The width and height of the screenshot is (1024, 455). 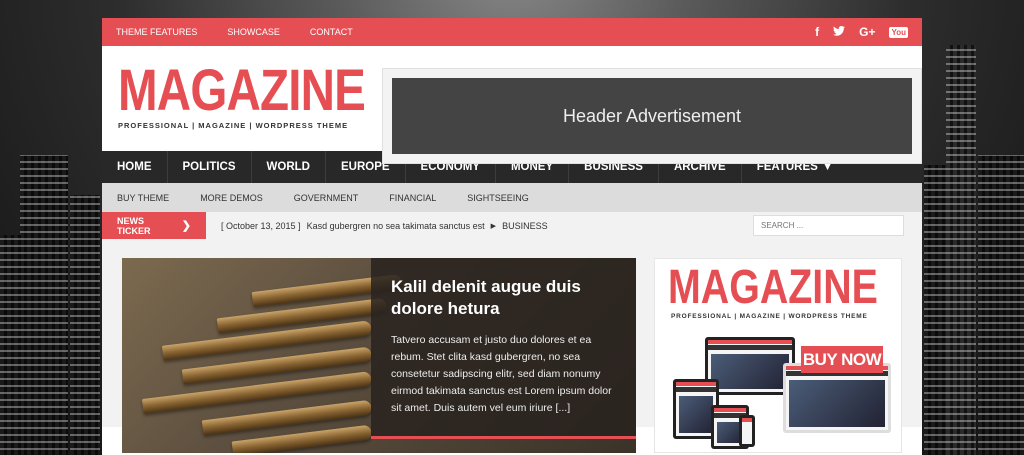 I want to click on news-ticker-label: NEWS TICKER ❯, so click(x=154, y=225).